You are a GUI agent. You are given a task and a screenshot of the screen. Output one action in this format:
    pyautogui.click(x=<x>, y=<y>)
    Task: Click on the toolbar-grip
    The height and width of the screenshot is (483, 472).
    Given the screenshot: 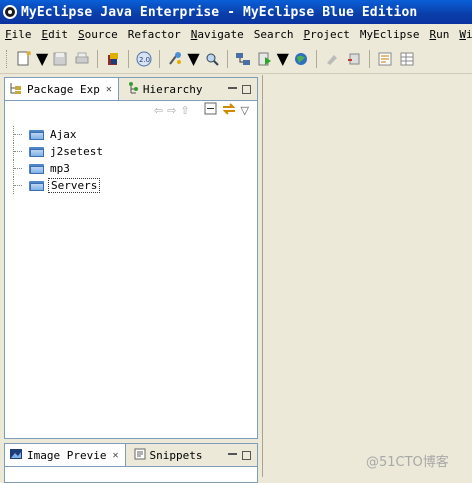 What is the action you would take?
    pyautogui.click(x=8, y=58)
    